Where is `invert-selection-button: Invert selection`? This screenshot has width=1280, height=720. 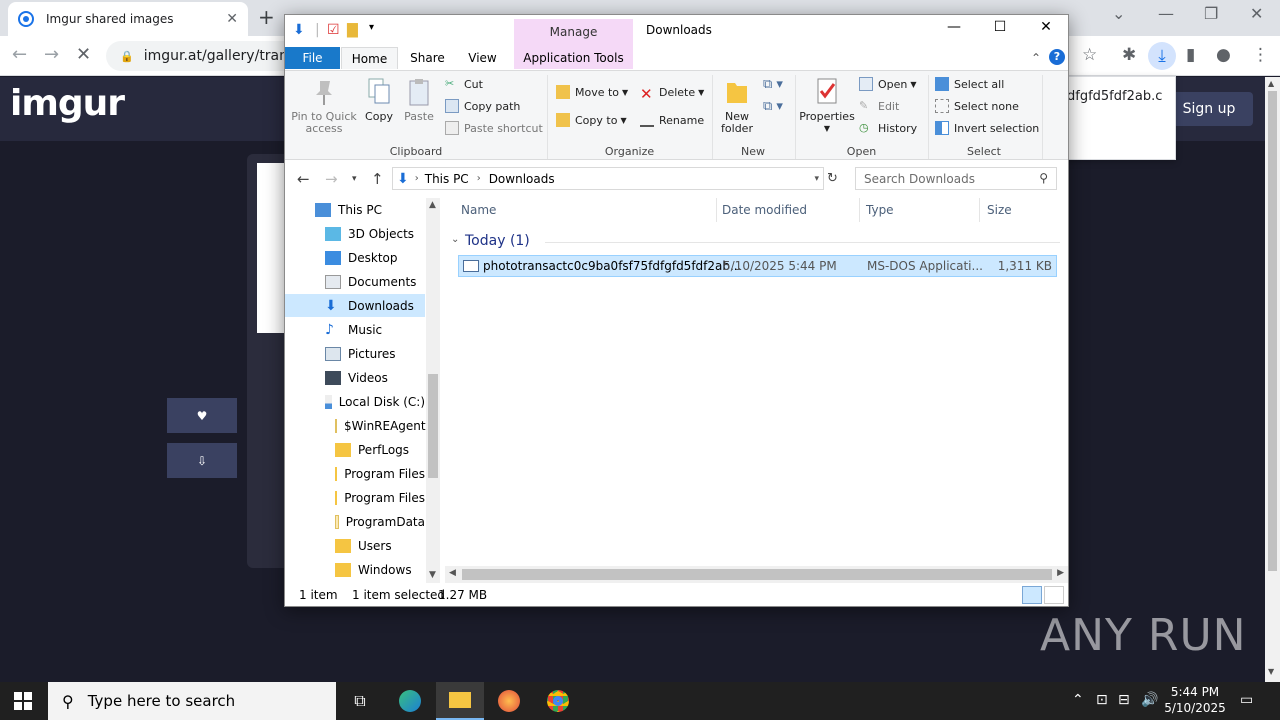 invert-selection-button: Invert selection is located at coordinates (987, 128).